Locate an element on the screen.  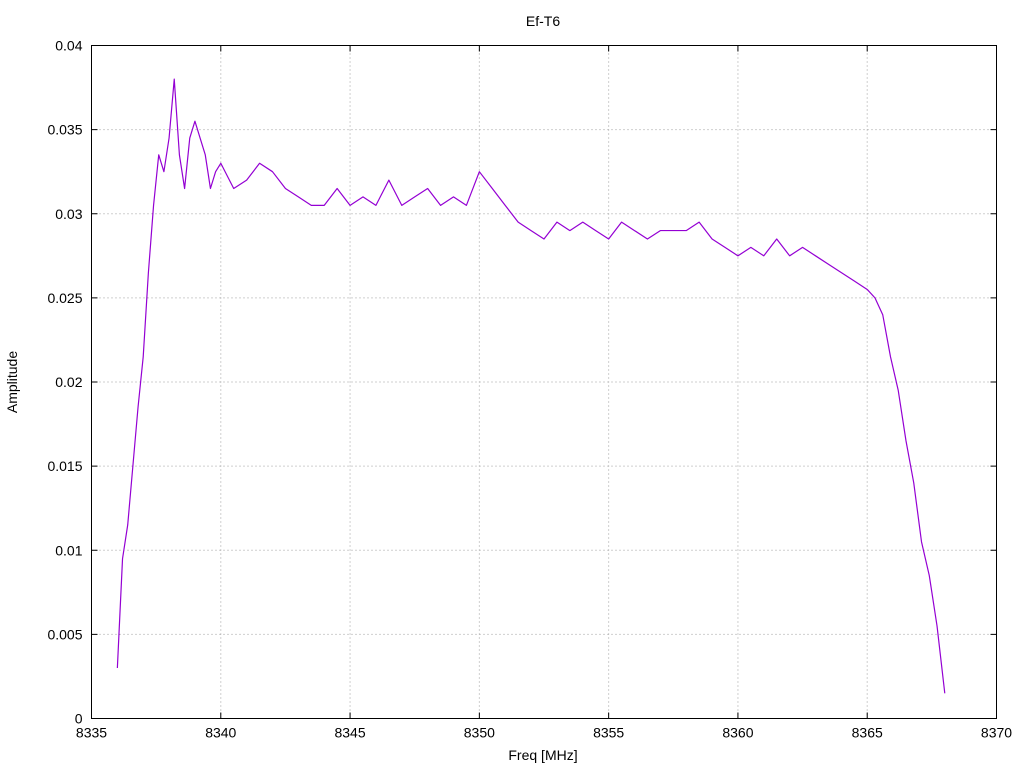
x-tick-label: 8370 is located at coordinates (996, 733).